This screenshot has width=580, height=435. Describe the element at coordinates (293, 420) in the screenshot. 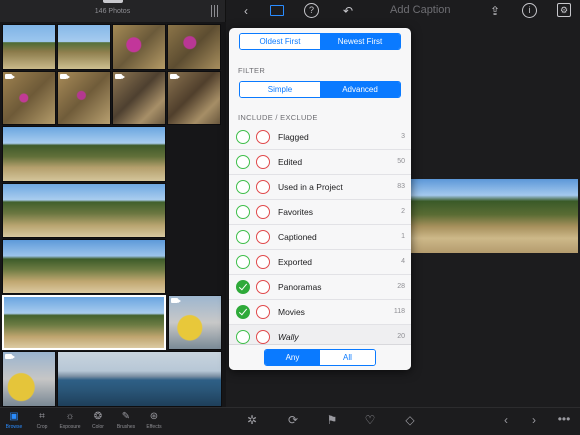

I see `rotate-icon: ⟳` at that location.